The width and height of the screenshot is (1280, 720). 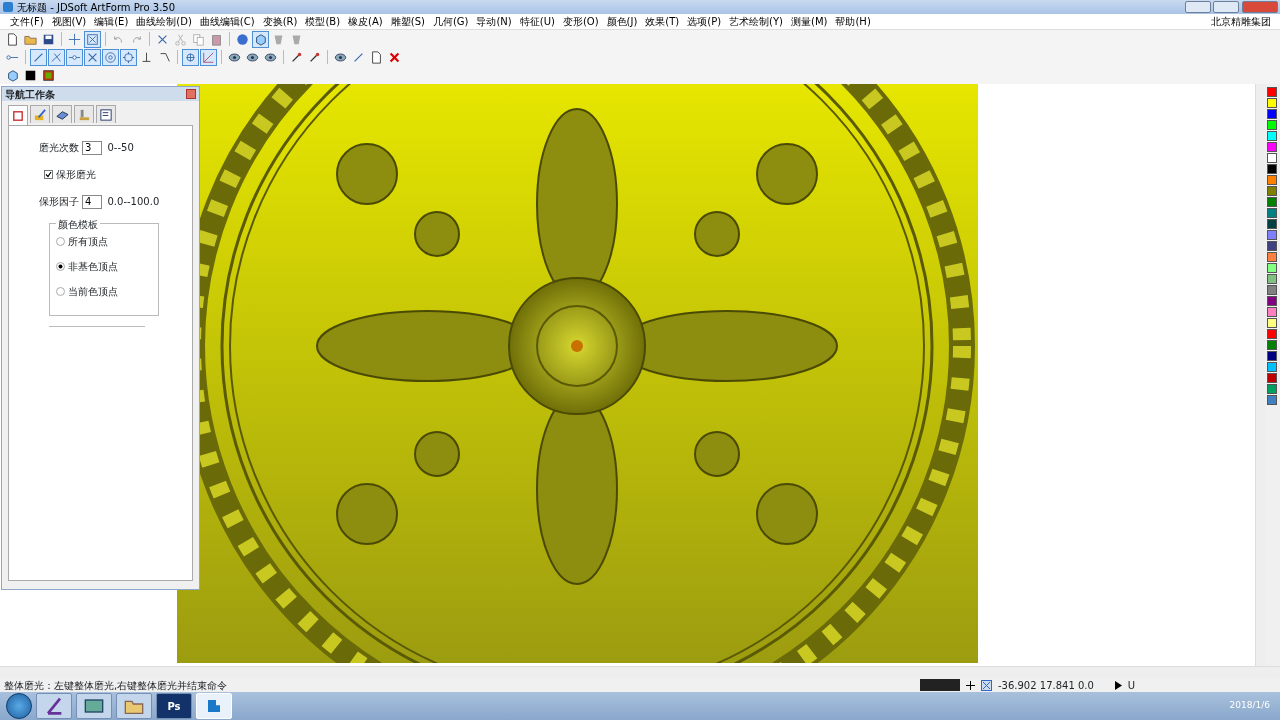 I want to click on menu-item: 雕塑(S), so click(x=407, y=21).